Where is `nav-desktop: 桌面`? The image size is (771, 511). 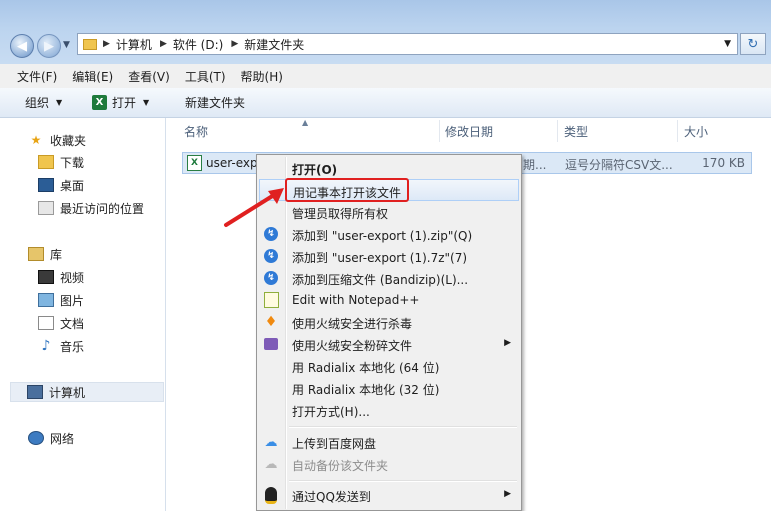 nav-desktop: 桌面 is located at coordinates (61, 185).